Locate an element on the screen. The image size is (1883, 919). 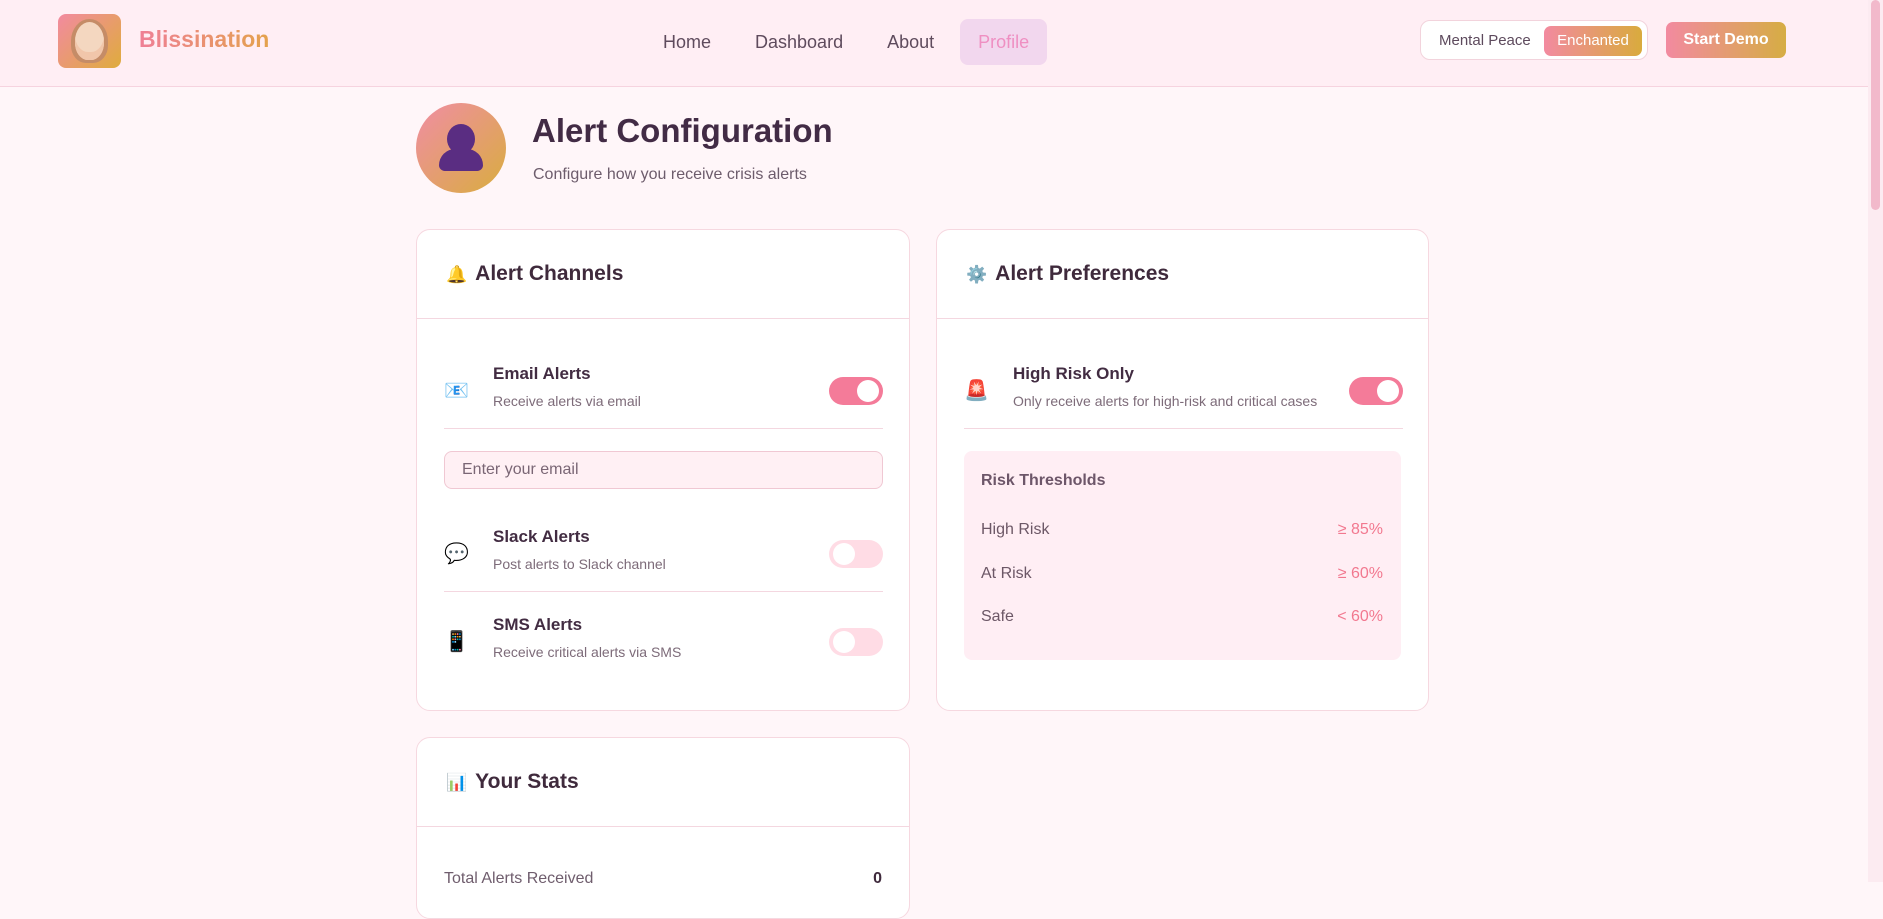
alert-channels-title: 🔔 Alert Channels is located at coordinates (534, 274).